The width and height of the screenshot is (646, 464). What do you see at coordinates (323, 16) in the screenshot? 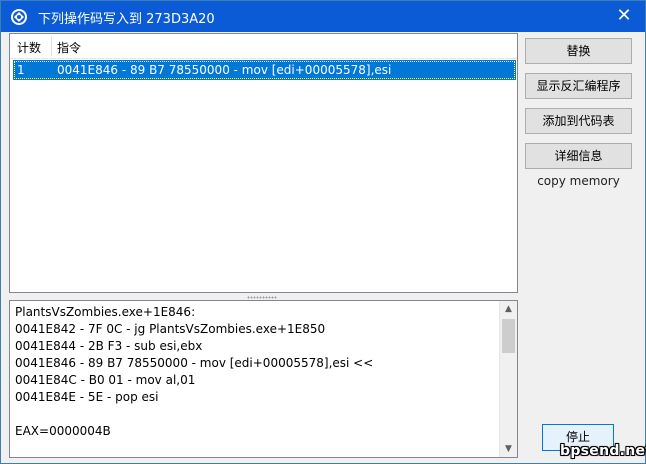
I see `title-bar: 下列操作码写入到 273D3A20 ✕` at bounding box center [323, 16].